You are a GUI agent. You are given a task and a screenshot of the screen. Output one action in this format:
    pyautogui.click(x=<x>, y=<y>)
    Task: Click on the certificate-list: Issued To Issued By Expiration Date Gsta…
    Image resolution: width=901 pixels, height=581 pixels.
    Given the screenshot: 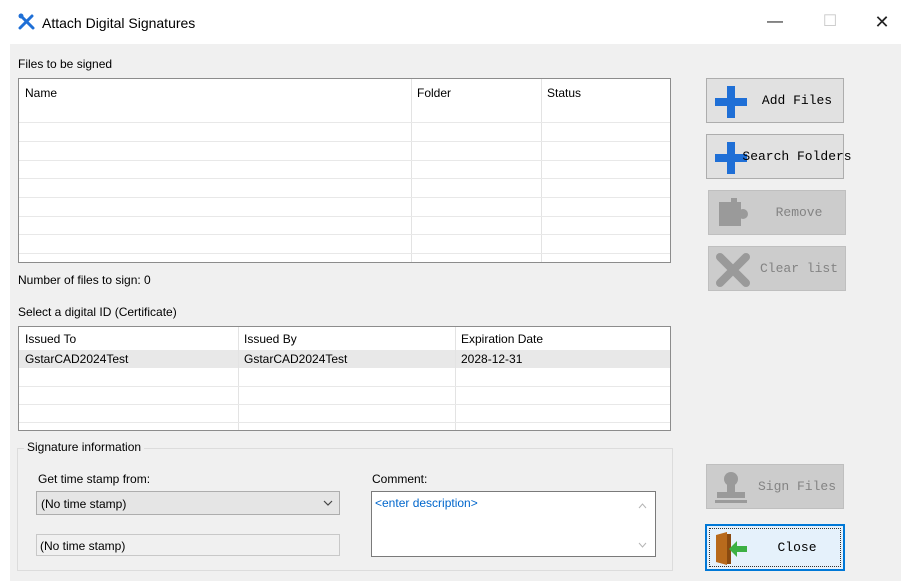 What is the action you would take?
    pyautogui.click(x=344, y=378)
    